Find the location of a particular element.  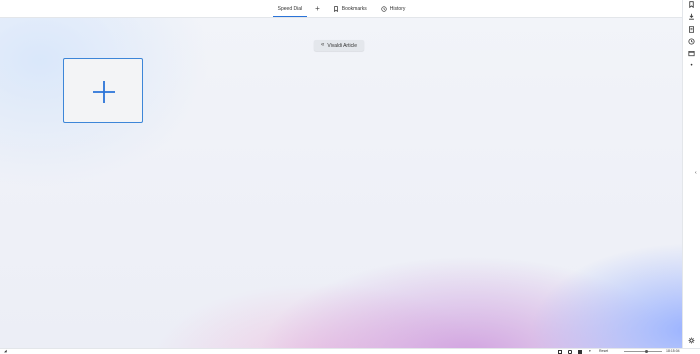

panel-settings-button is located at coordinates (691, 340).